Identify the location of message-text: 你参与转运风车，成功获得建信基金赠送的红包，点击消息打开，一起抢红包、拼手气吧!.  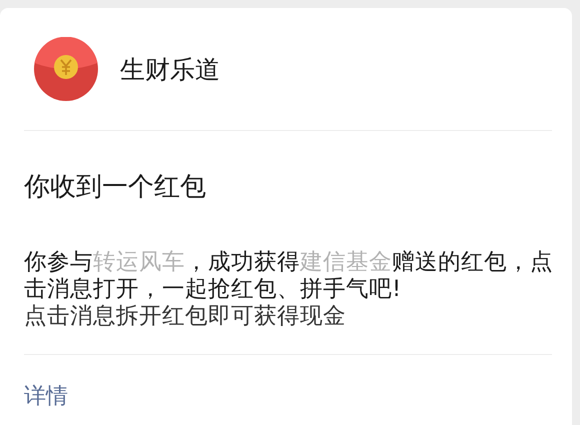
(289, 276).